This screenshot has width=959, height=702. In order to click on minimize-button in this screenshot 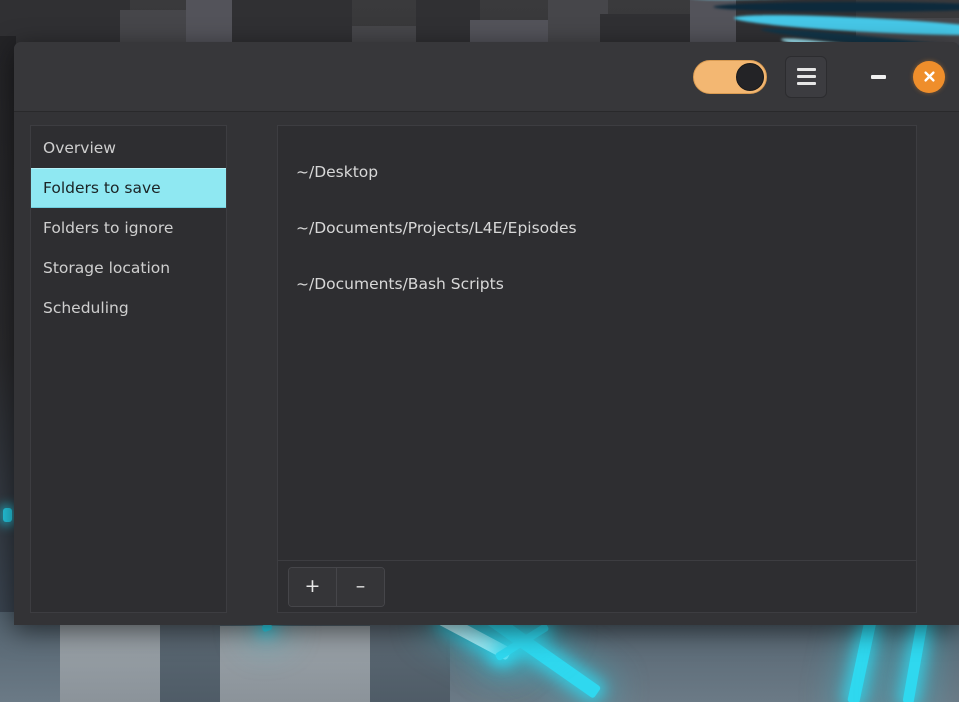, I will do `click(878, 77)`.